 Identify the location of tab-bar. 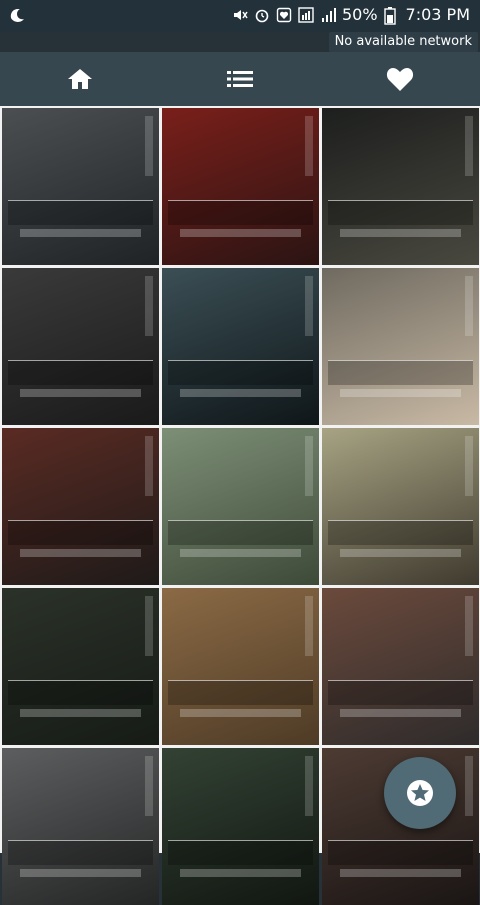
(240, 79).